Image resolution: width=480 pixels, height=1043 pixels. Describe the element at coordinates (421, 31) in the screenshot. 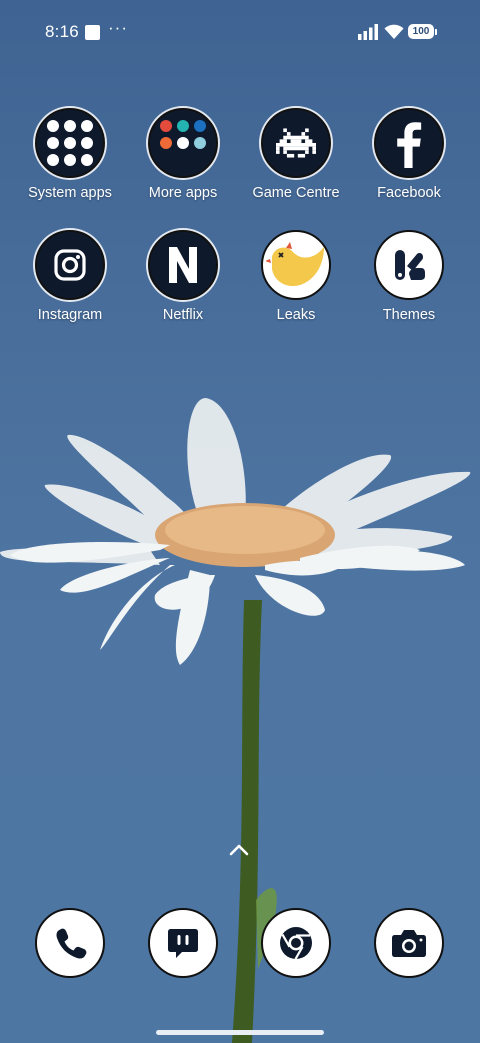

I see `battery-icon: 100` at that location.